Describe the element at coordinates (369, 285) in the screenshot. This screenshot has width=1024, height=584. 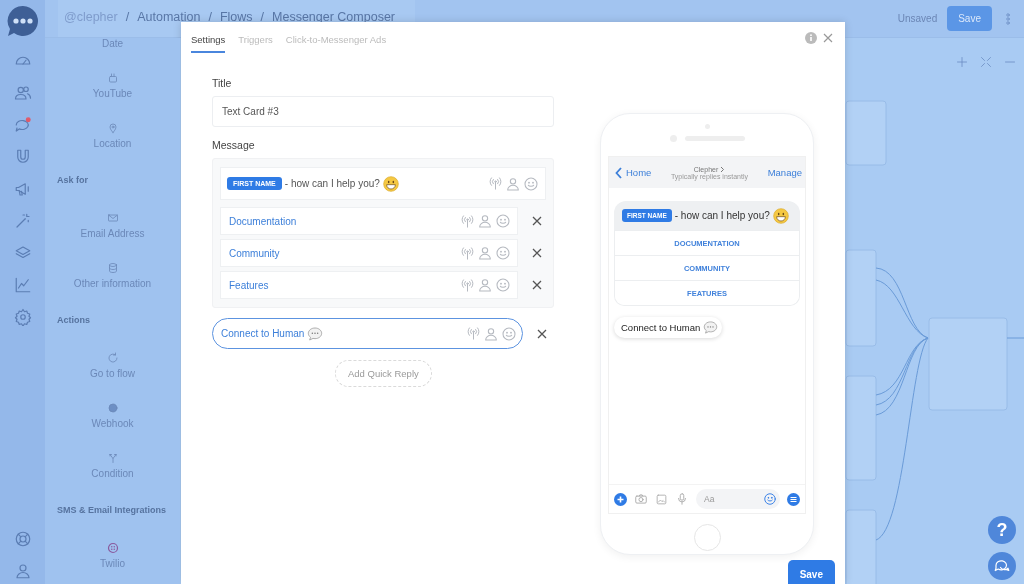
I see `message-button-field: Features` at that location.